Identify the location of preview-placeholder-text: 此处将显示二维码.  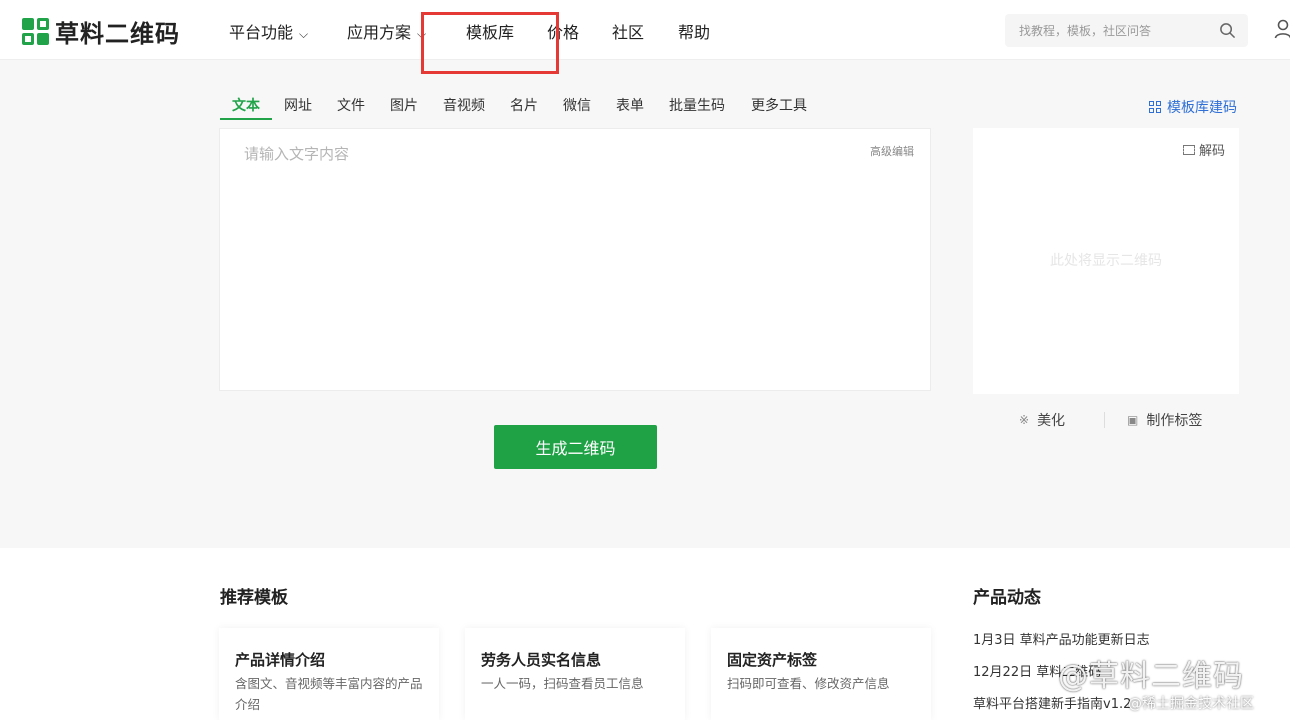
(1106, 261).